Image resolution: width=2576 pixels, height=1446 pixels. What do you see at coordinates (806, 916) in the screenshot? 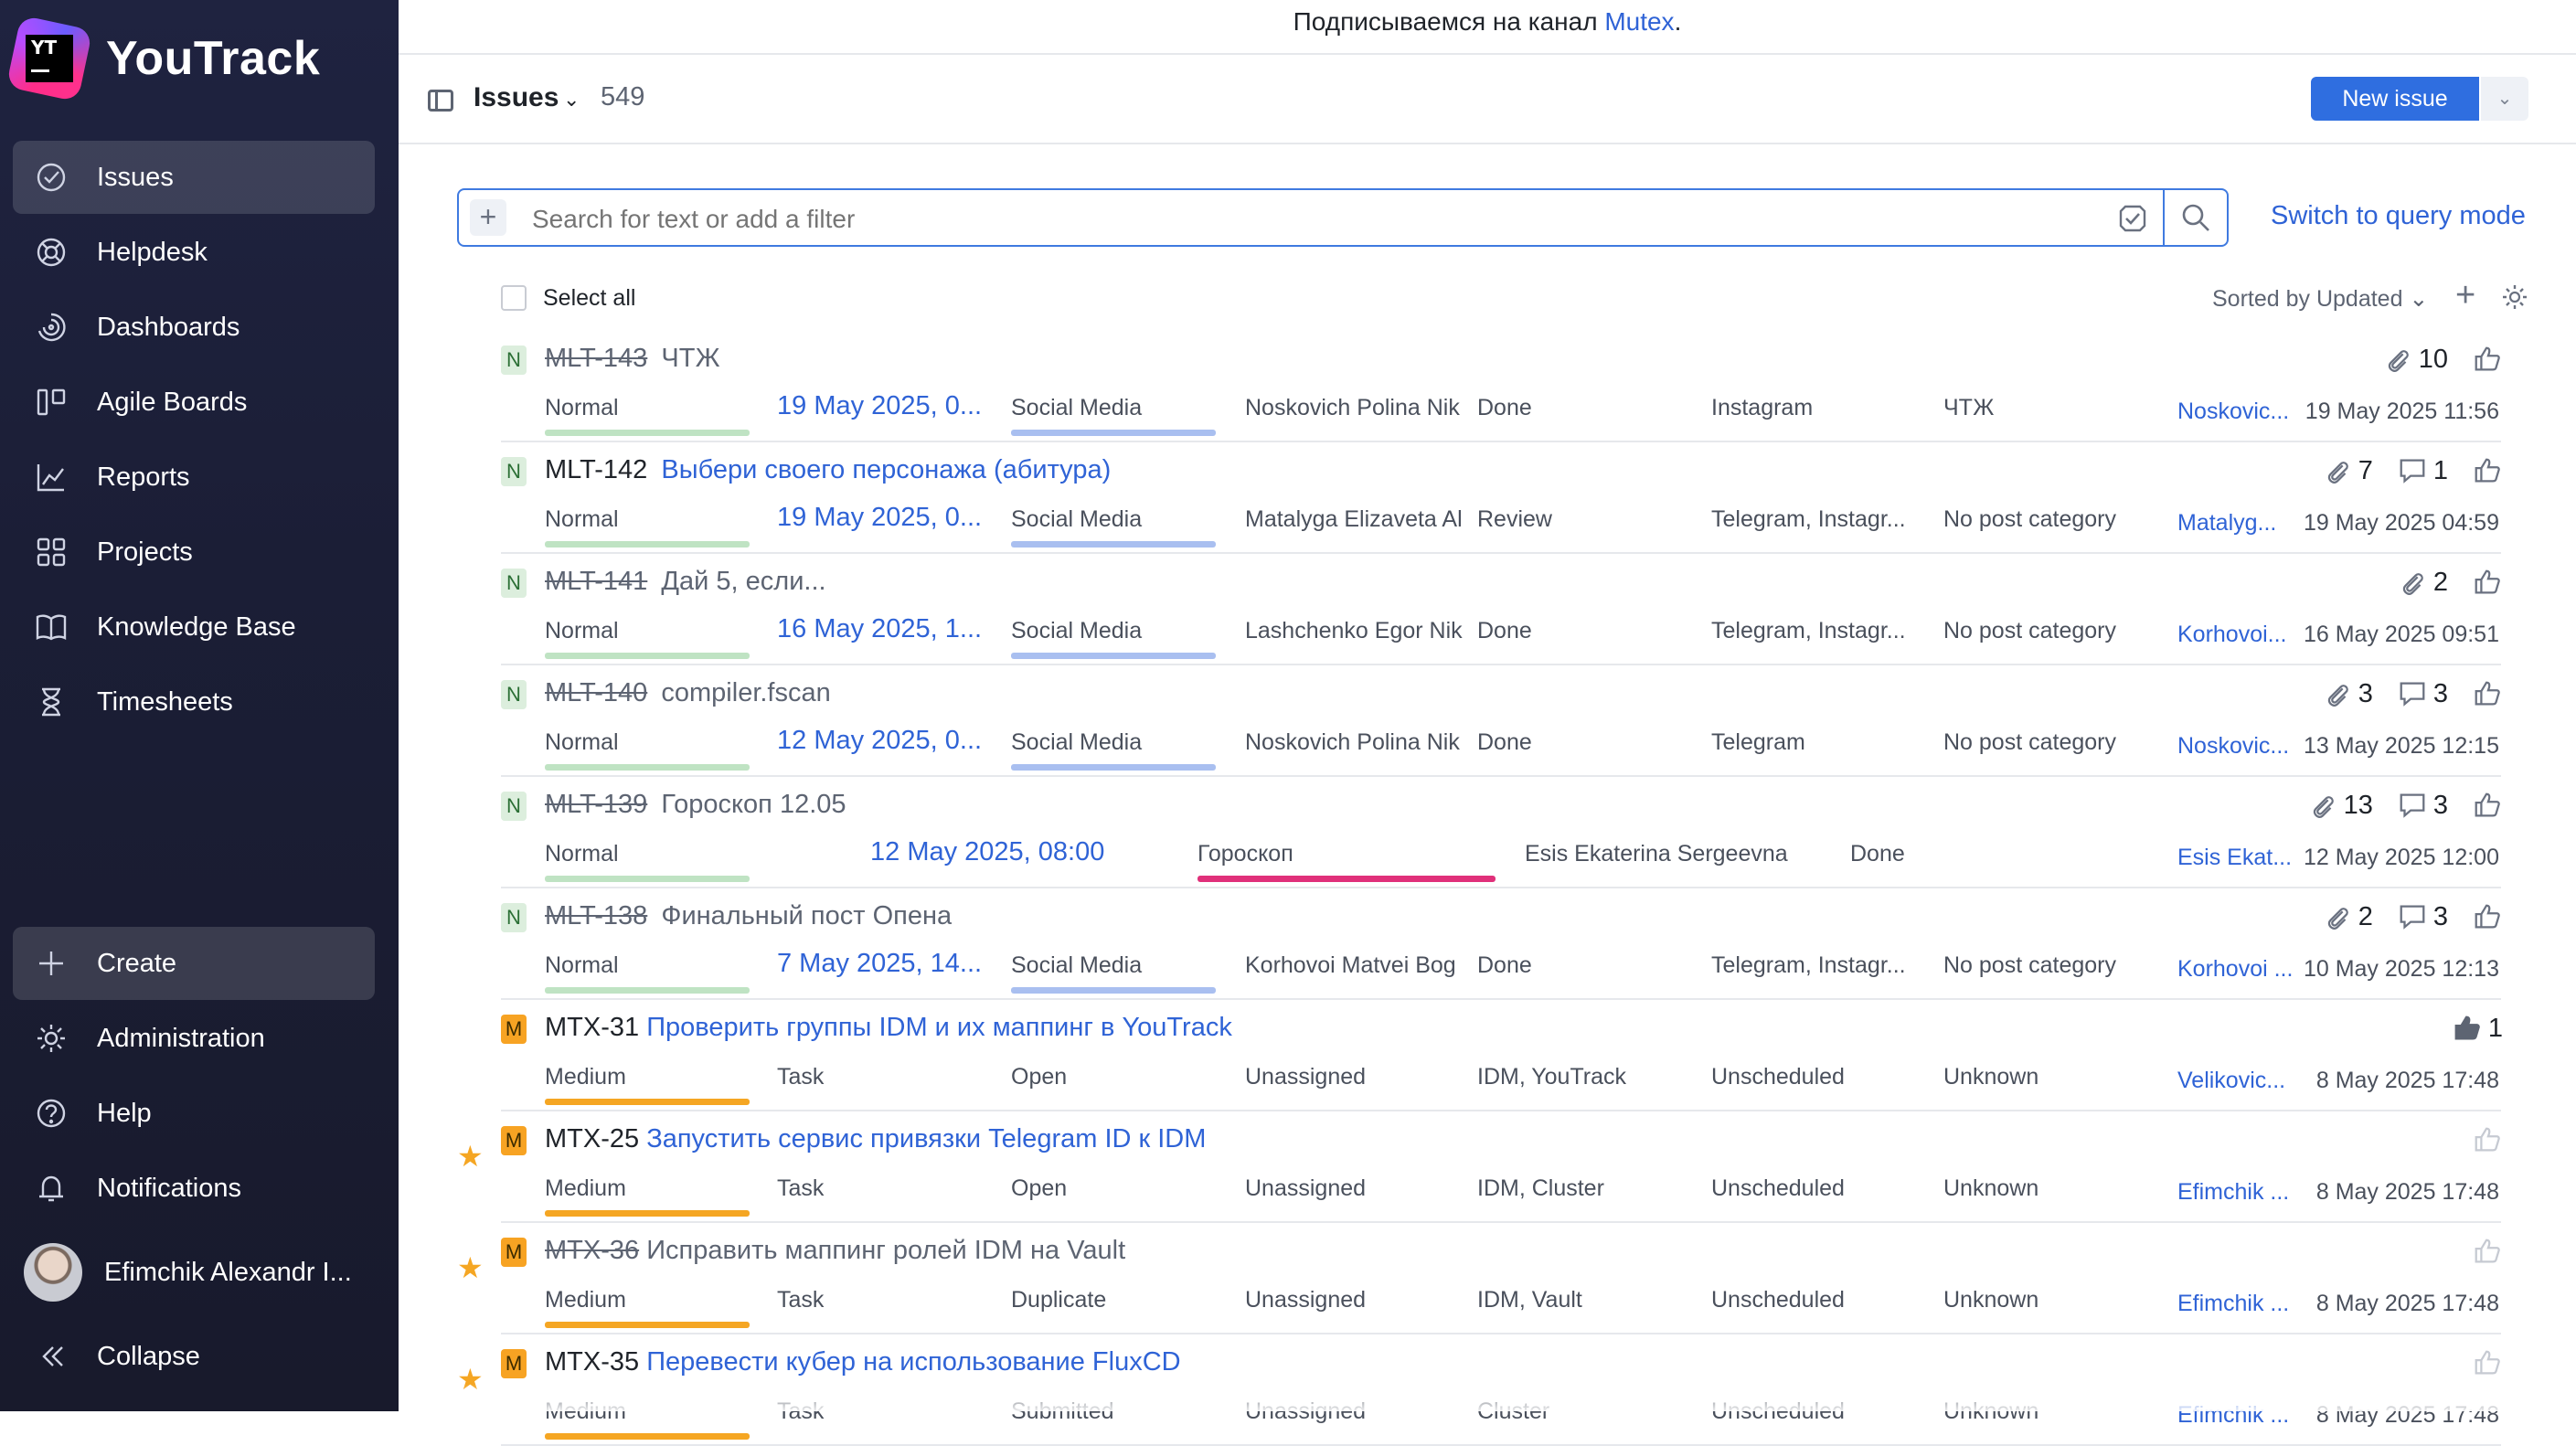
I see `issue-summary-link: Финальный пост Опена` at bounding box center [806, 916].